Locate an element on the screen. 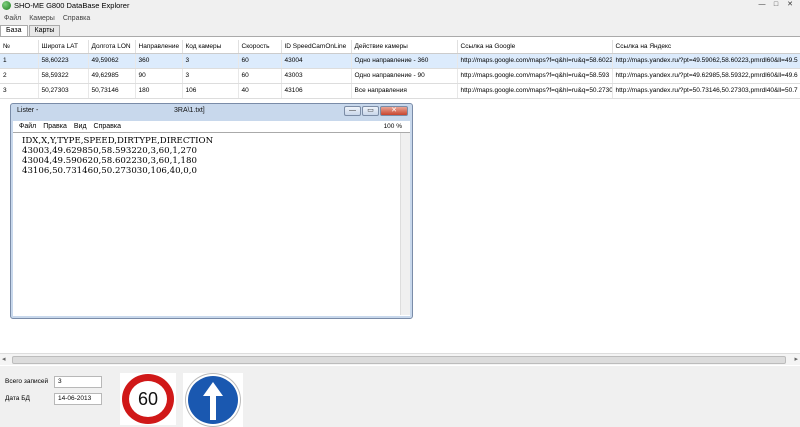 The image size is (800, 427). col-header-speed: Скорость is located at coordinates (260, 47).